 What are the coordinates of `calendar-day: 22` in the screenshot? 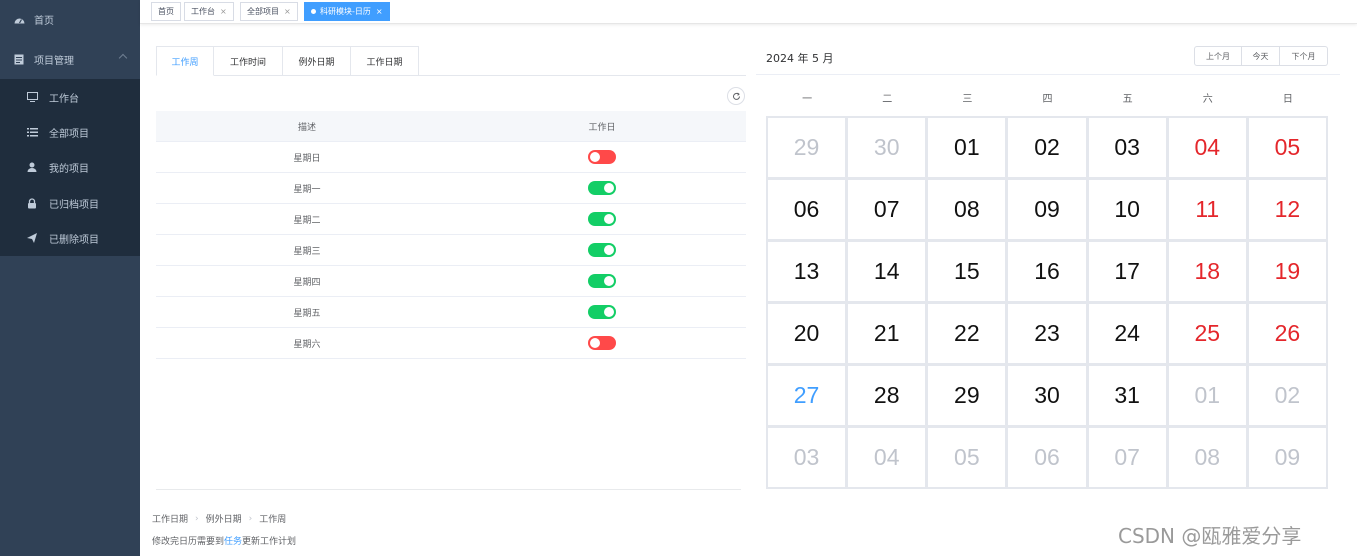 It's located at (967, 333).